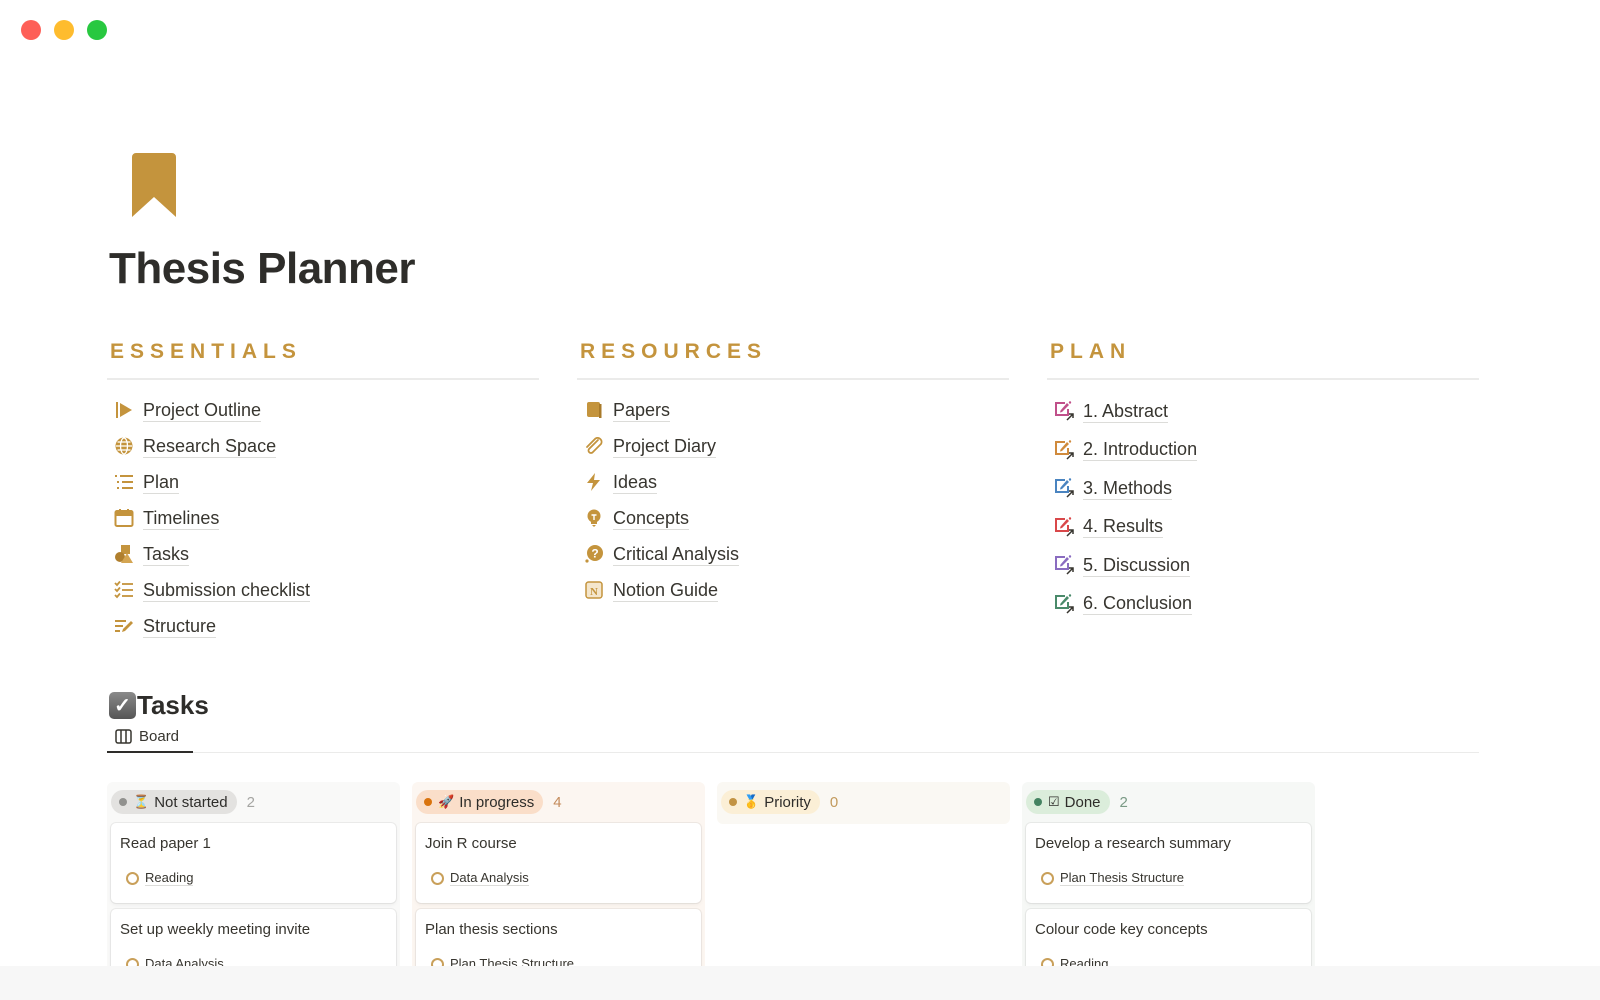 This screenshot has width=1600, height=1000. Describe the element at coordinates (180, 626) in the screenshot. I see `link-label: Structure` at that location.